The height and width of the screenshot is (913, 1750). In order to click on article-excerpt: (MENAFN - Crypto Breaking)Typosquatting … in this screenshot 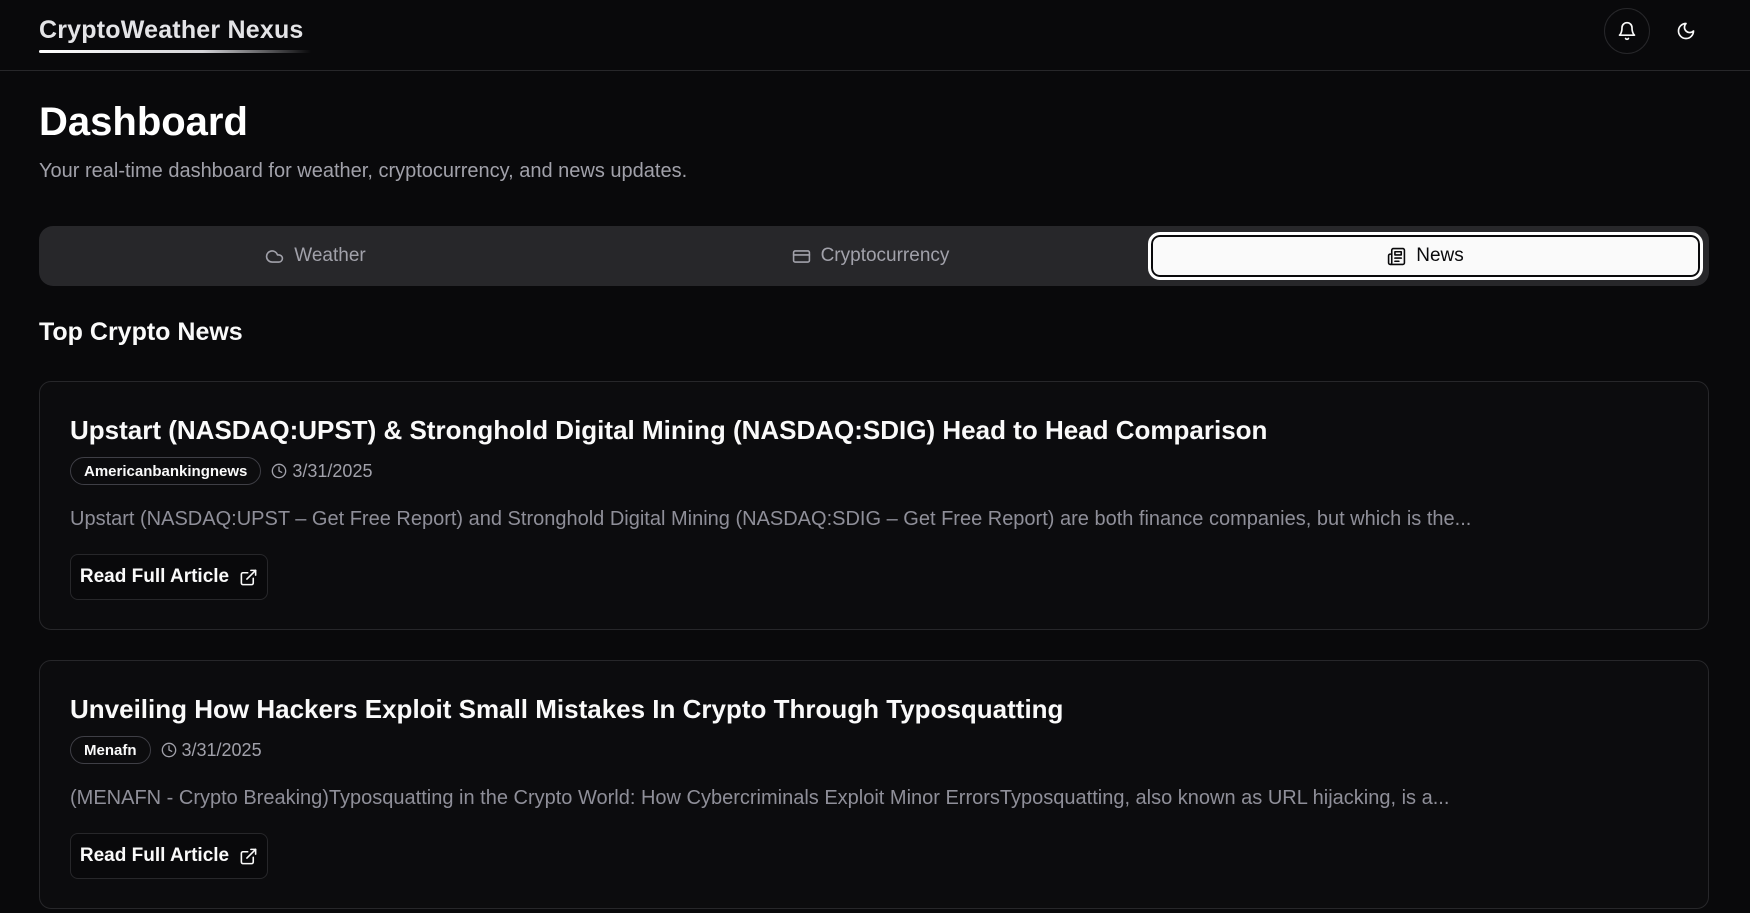, I will do `click(760, 798)`.